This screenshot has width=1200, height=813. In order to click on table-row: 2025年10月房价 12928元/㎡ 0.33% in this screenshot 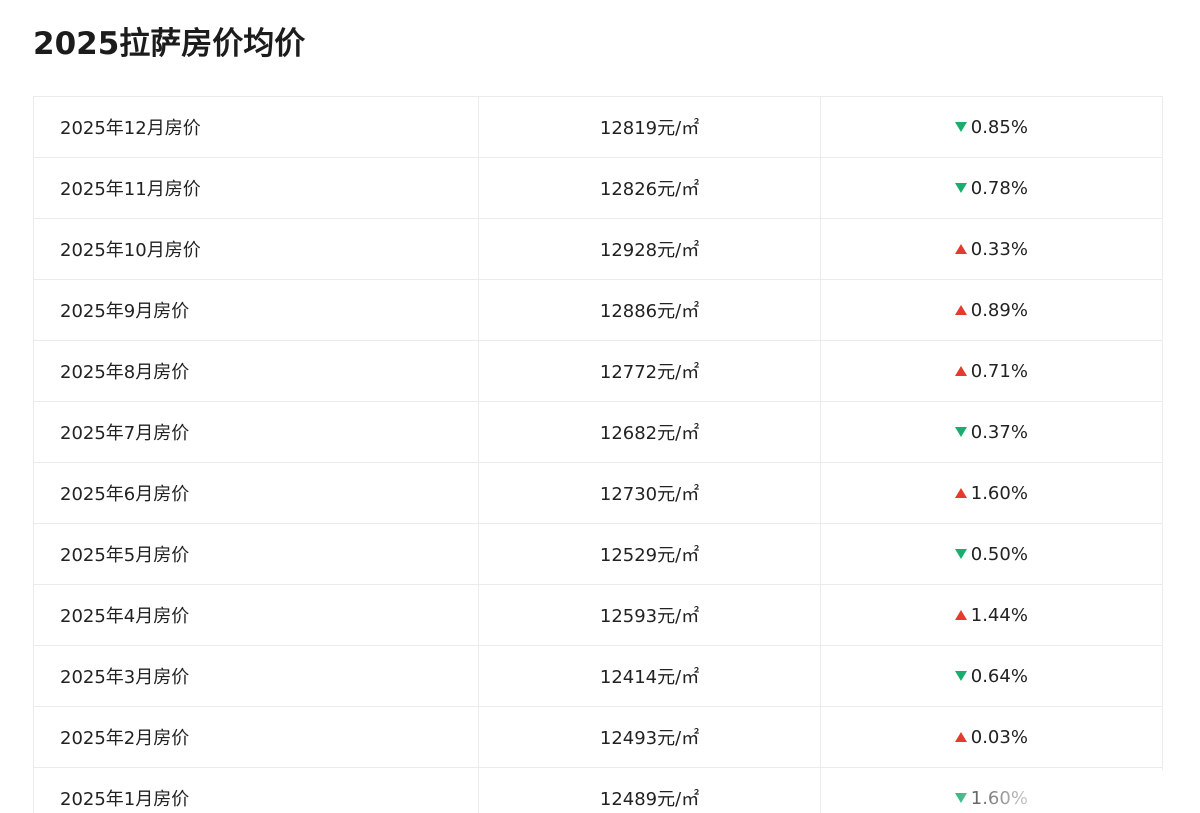, I will do `click(598, 249)`.